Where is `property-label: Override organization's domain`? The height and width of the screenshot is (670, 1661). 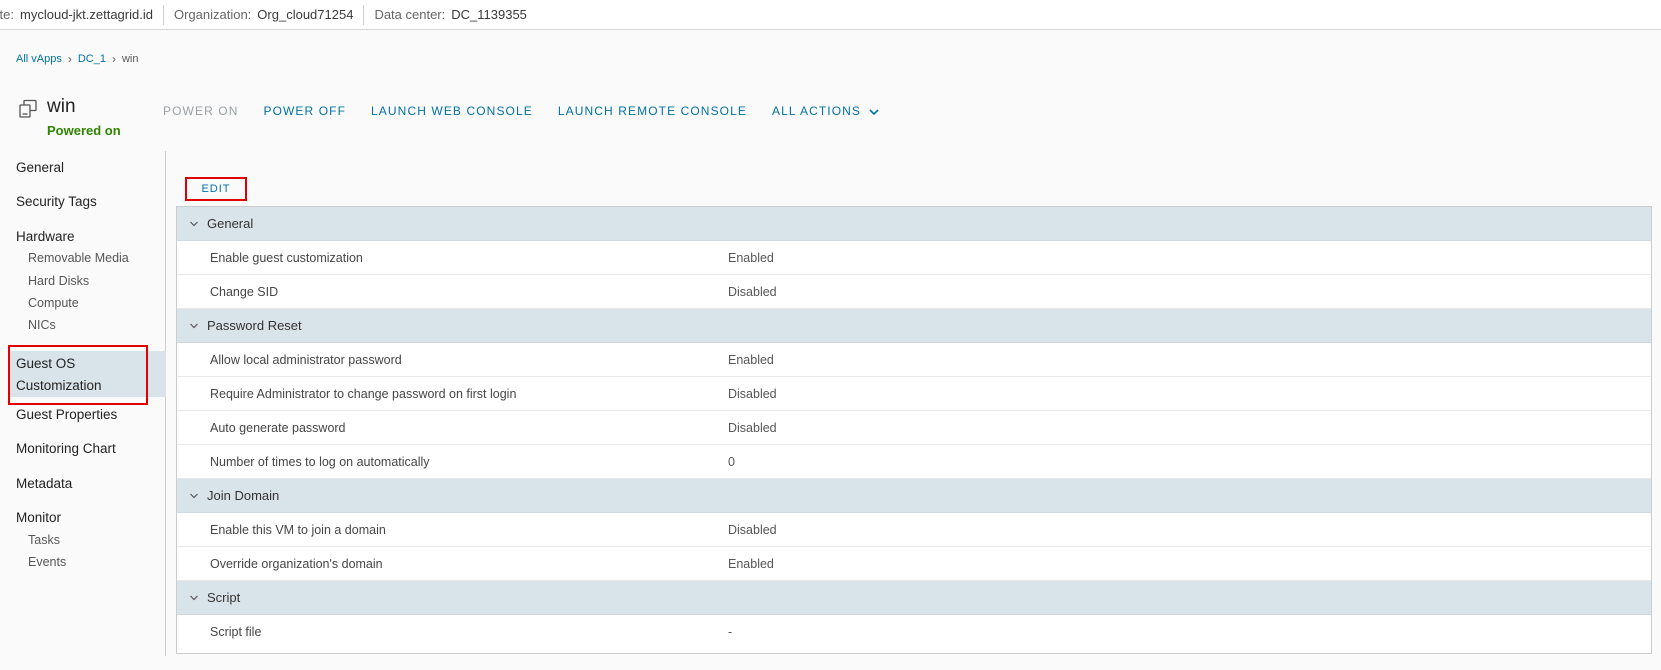
property-label: Override organization's domain is located at coordinates (296, 563).